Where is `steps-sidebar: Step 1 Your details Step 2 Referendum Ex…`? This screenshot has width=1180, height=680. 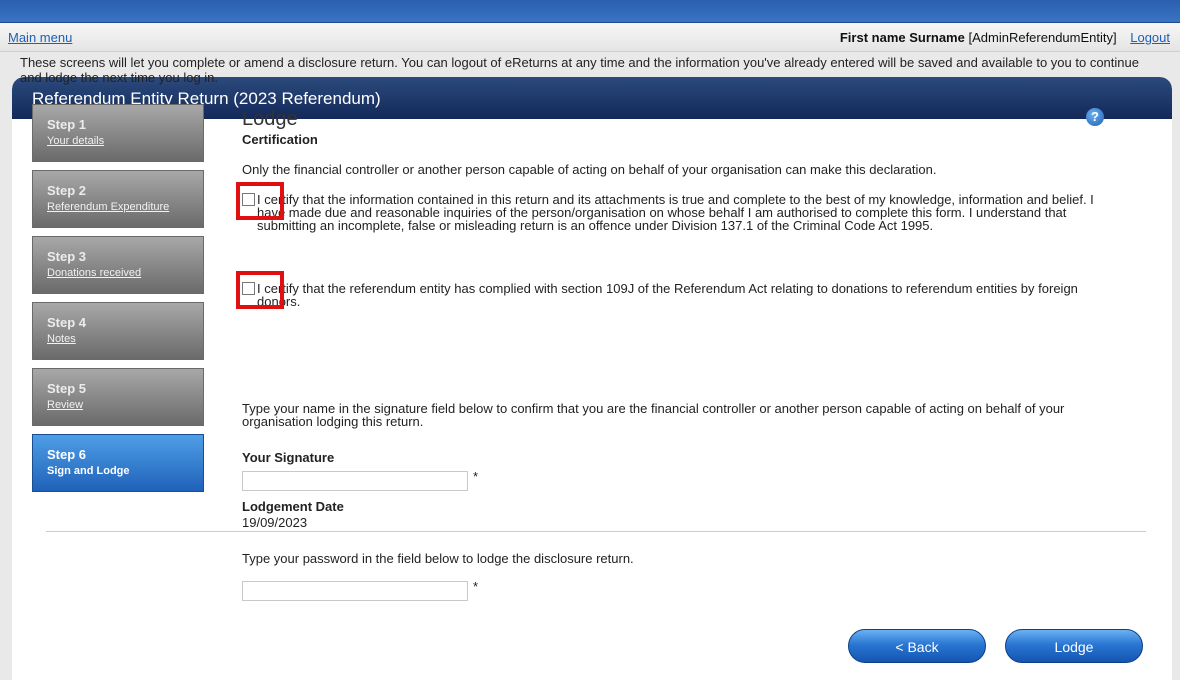
steps-sidebar: Step 1 Your details Step 2 Referendum Ex… is located at coordinates (118, 302).